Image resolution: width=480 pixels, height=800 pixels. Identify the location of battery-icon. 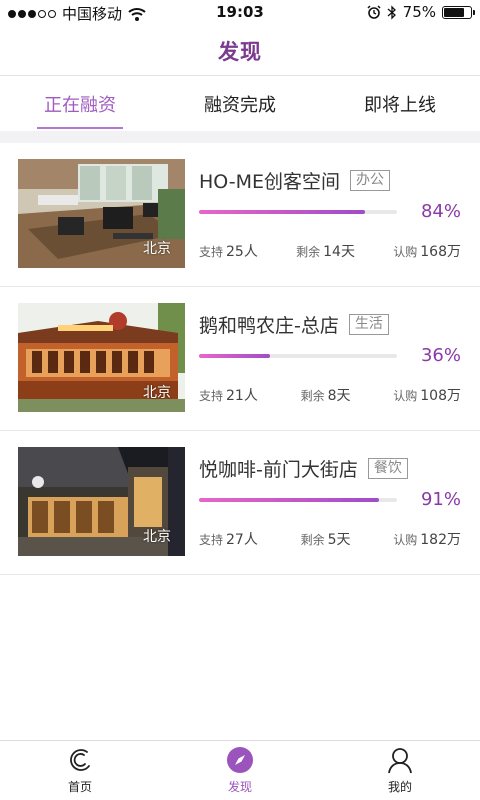
(458, 12).